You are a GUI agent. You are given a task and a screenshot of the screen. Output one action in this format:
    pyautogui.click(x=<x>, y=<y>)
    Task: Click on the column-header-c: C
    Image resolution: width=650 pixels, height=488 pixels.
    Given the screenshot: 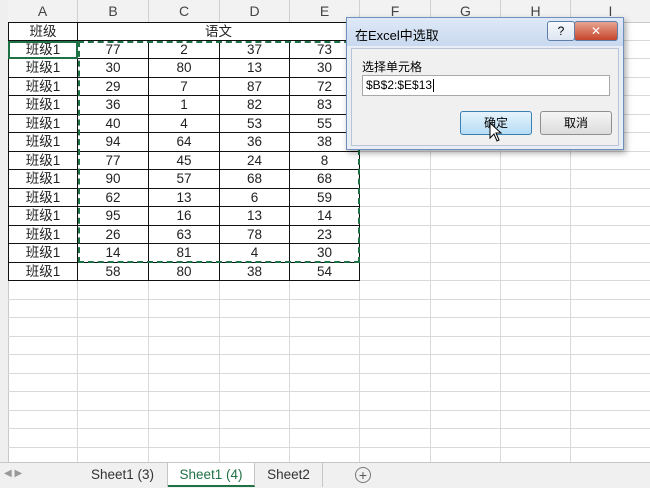 What is the action you would take?
    pyautogui.click(x=184, y=11)
    